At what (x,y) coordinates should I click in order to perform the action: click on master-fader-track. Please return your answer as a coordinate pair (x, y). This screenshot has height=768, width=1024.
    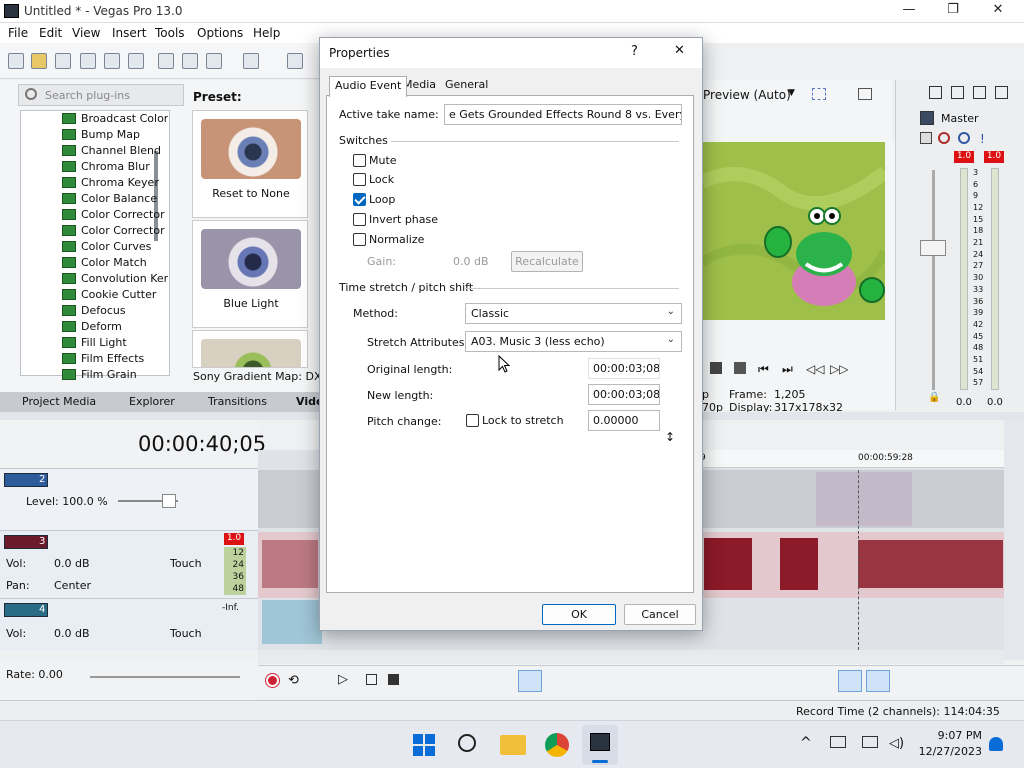
    Looking at the image, I should click on (933, 280).